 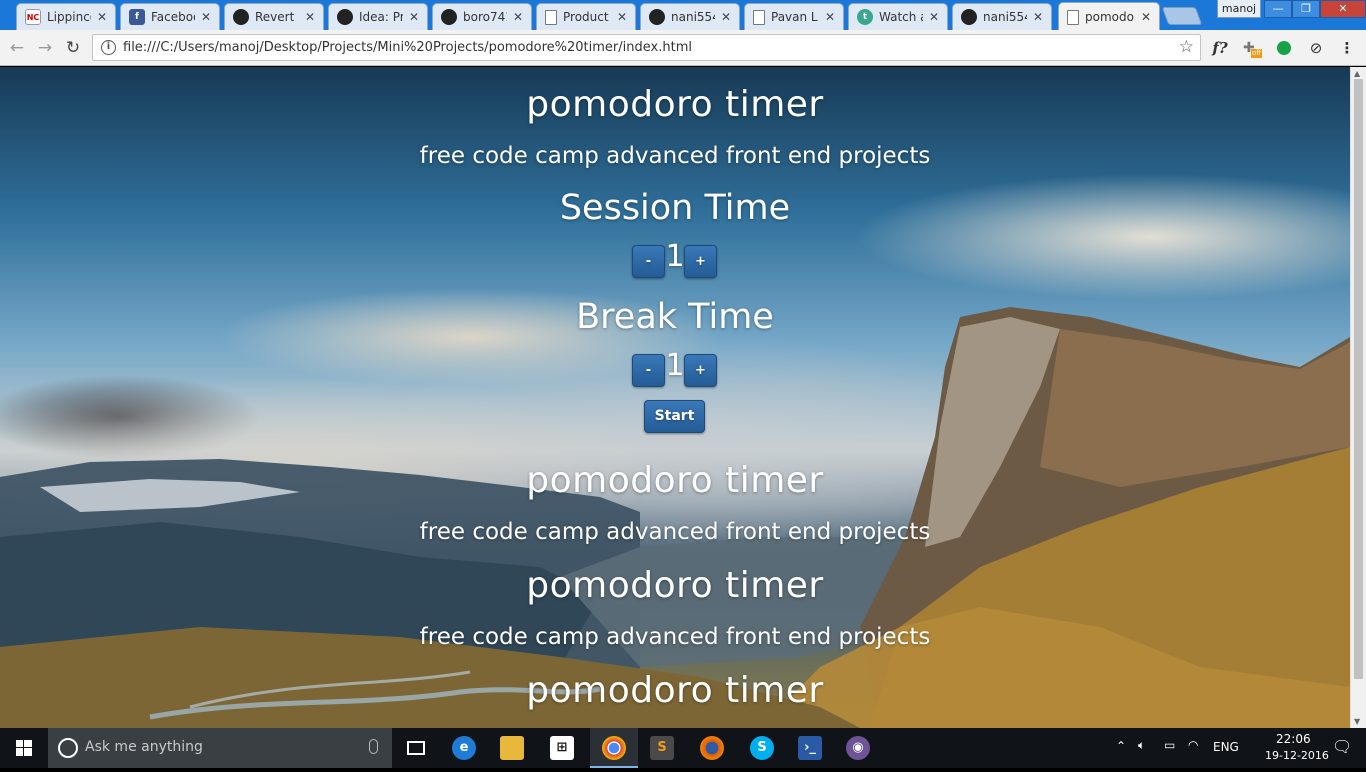 I want to click on taskbar-github-desktop: ◉, so click(x=858, y=748).